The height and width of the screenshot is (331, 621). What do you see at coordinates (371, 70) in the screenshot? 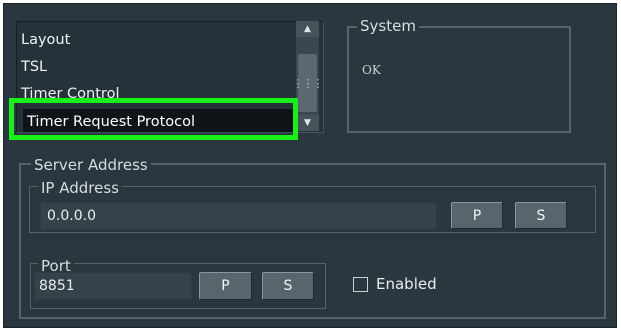
I see `system-status: OK` at bounding box center [371, 70].